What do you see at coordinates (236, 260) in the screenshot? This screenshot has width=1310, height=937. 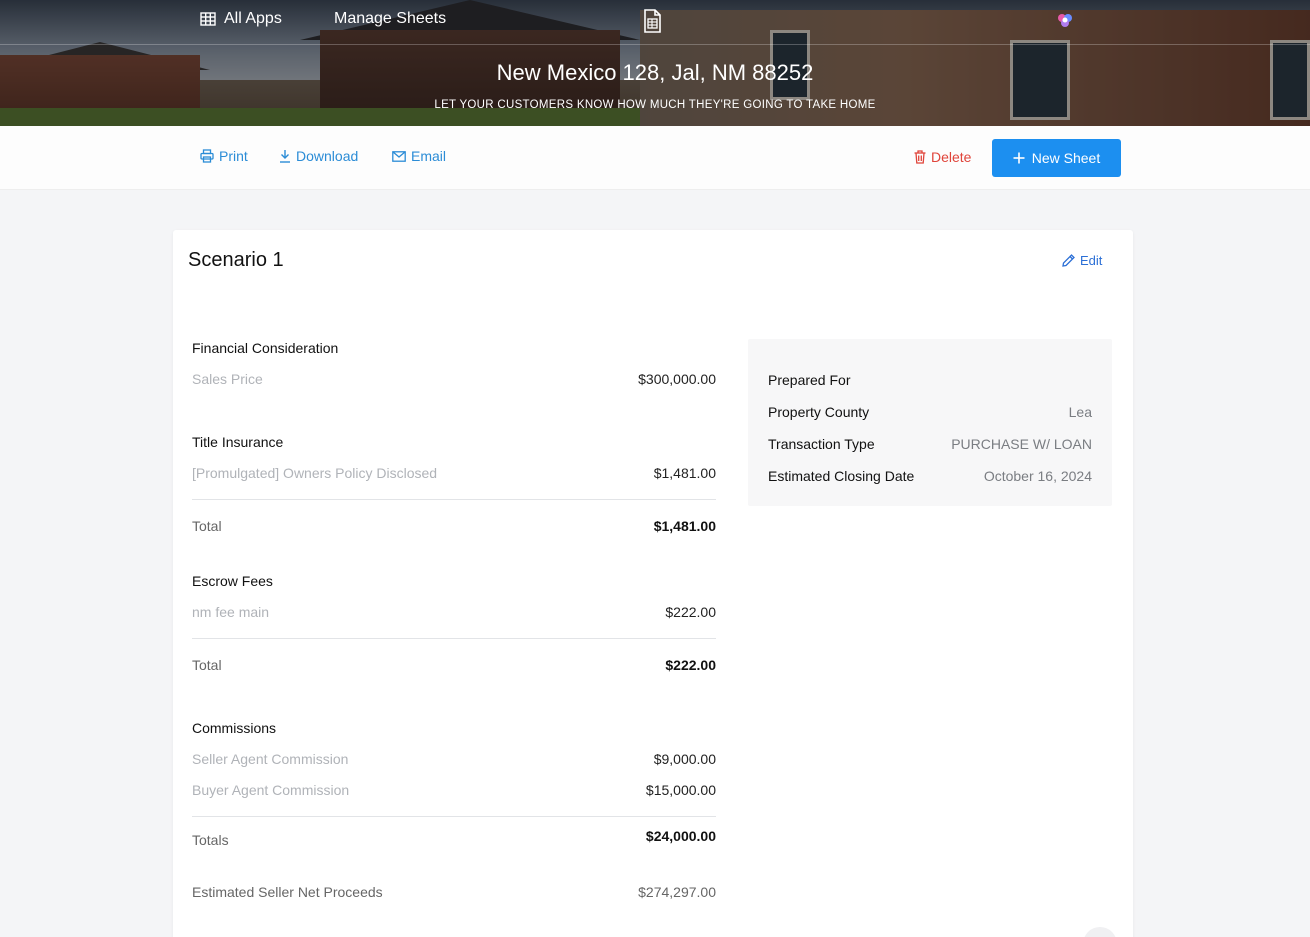 I see `scenario-title: Scenario 1` at bounding box center [236, 260].